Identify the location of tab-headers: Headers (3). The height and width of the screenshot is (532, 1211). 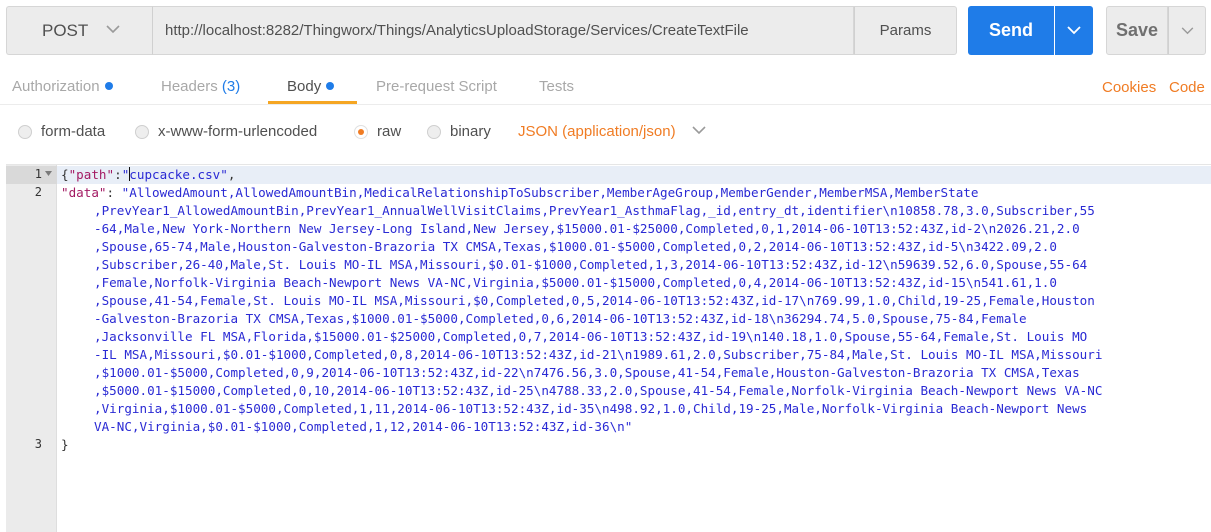
(200, 86).